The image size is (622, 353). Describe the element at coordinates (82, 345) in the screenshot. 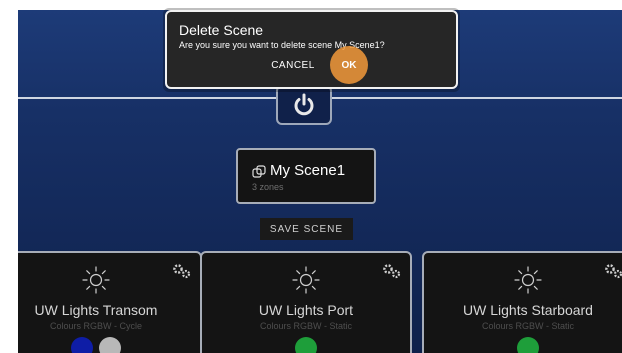

I see `color-swatch-blue` at that location.